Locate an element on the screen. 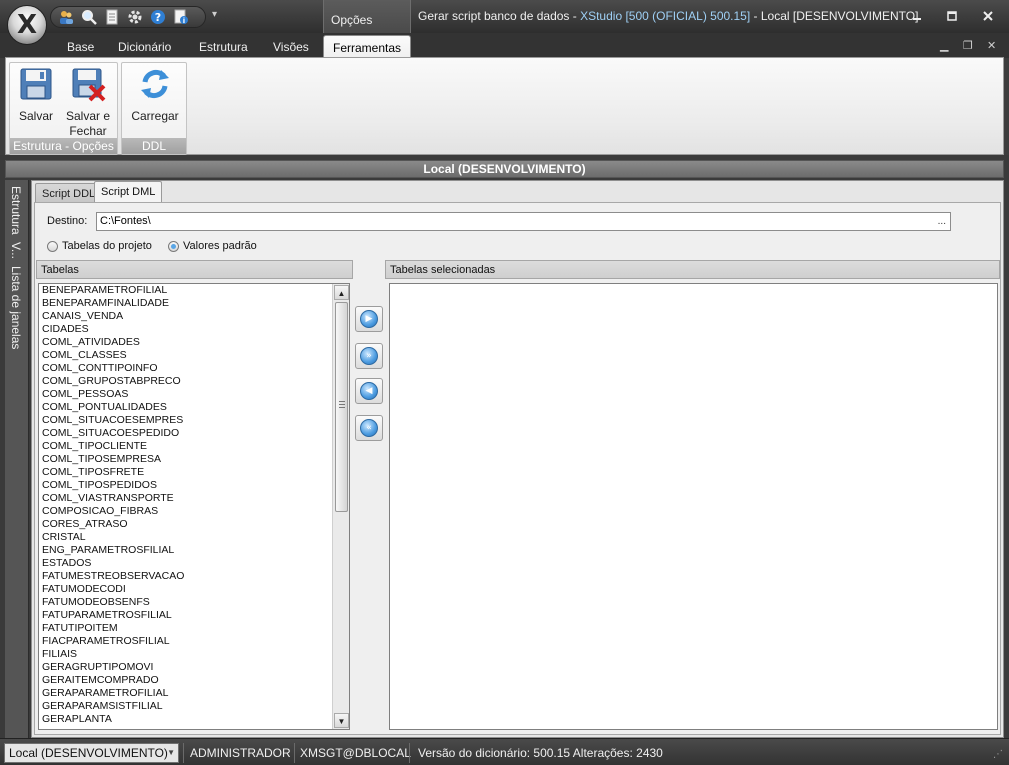  save-button: Salvar is located at coordinates (36, 94).